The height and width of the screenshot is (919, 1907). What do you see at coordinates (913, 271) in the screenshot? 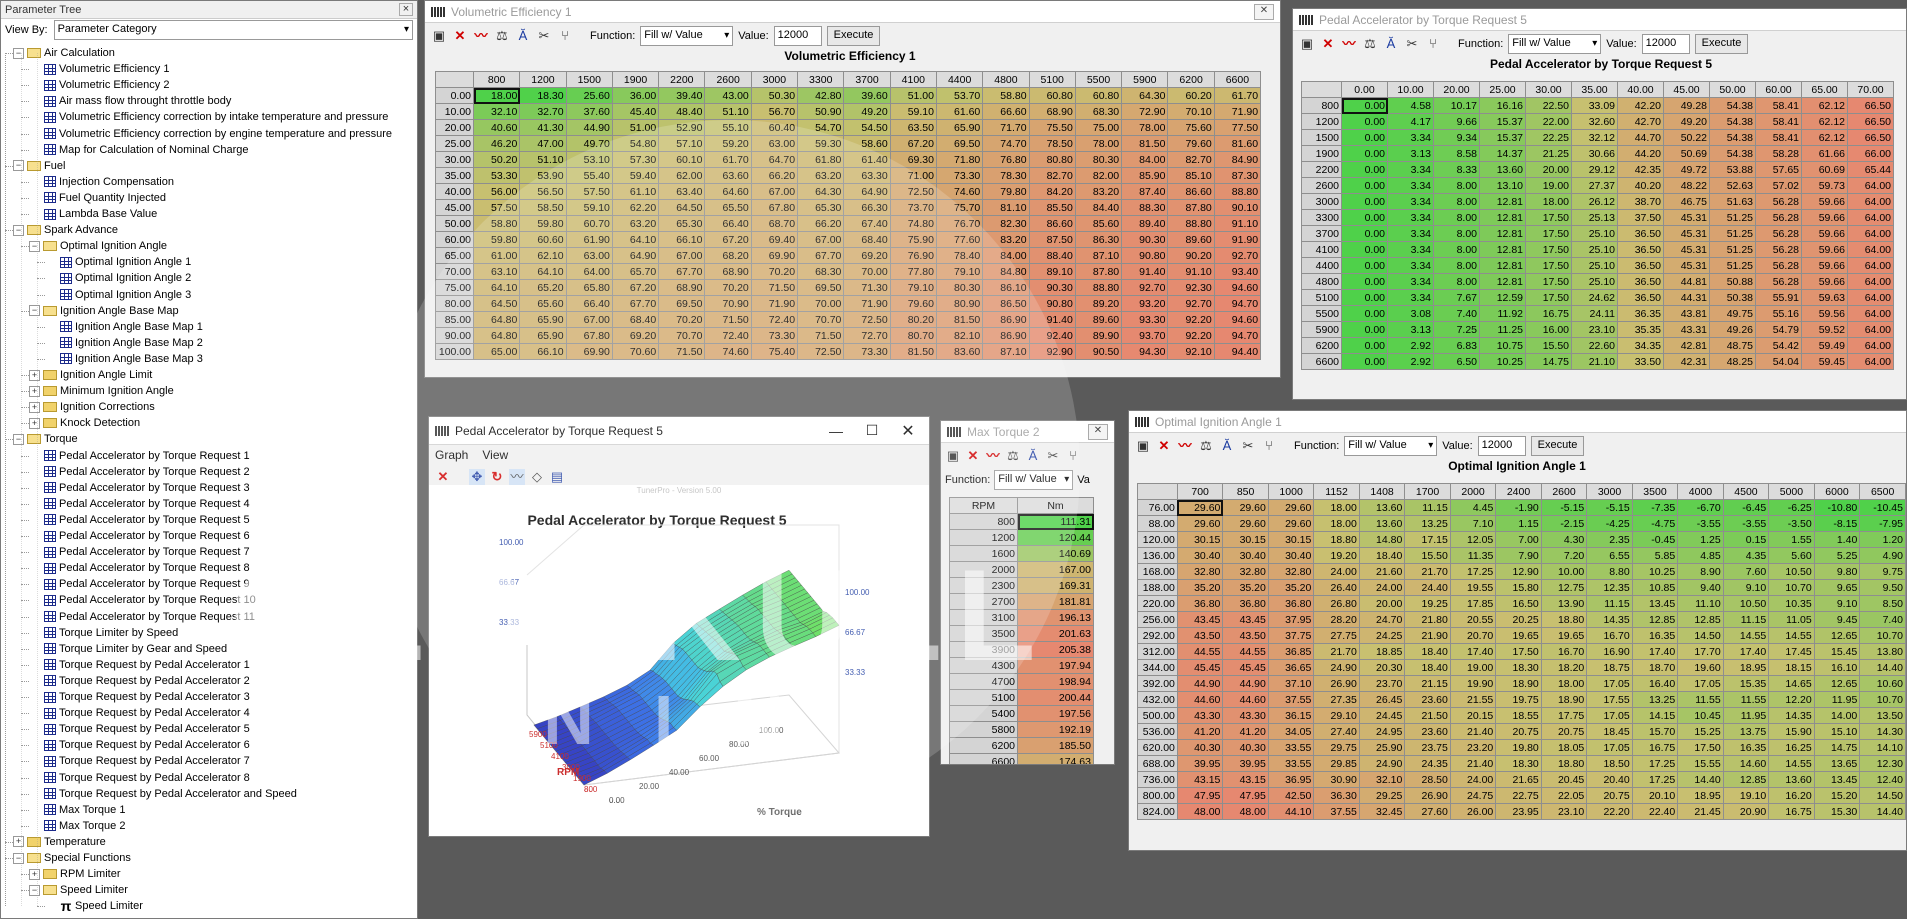
I see `table-cell: 77.80` at bounding box center [913, 271].